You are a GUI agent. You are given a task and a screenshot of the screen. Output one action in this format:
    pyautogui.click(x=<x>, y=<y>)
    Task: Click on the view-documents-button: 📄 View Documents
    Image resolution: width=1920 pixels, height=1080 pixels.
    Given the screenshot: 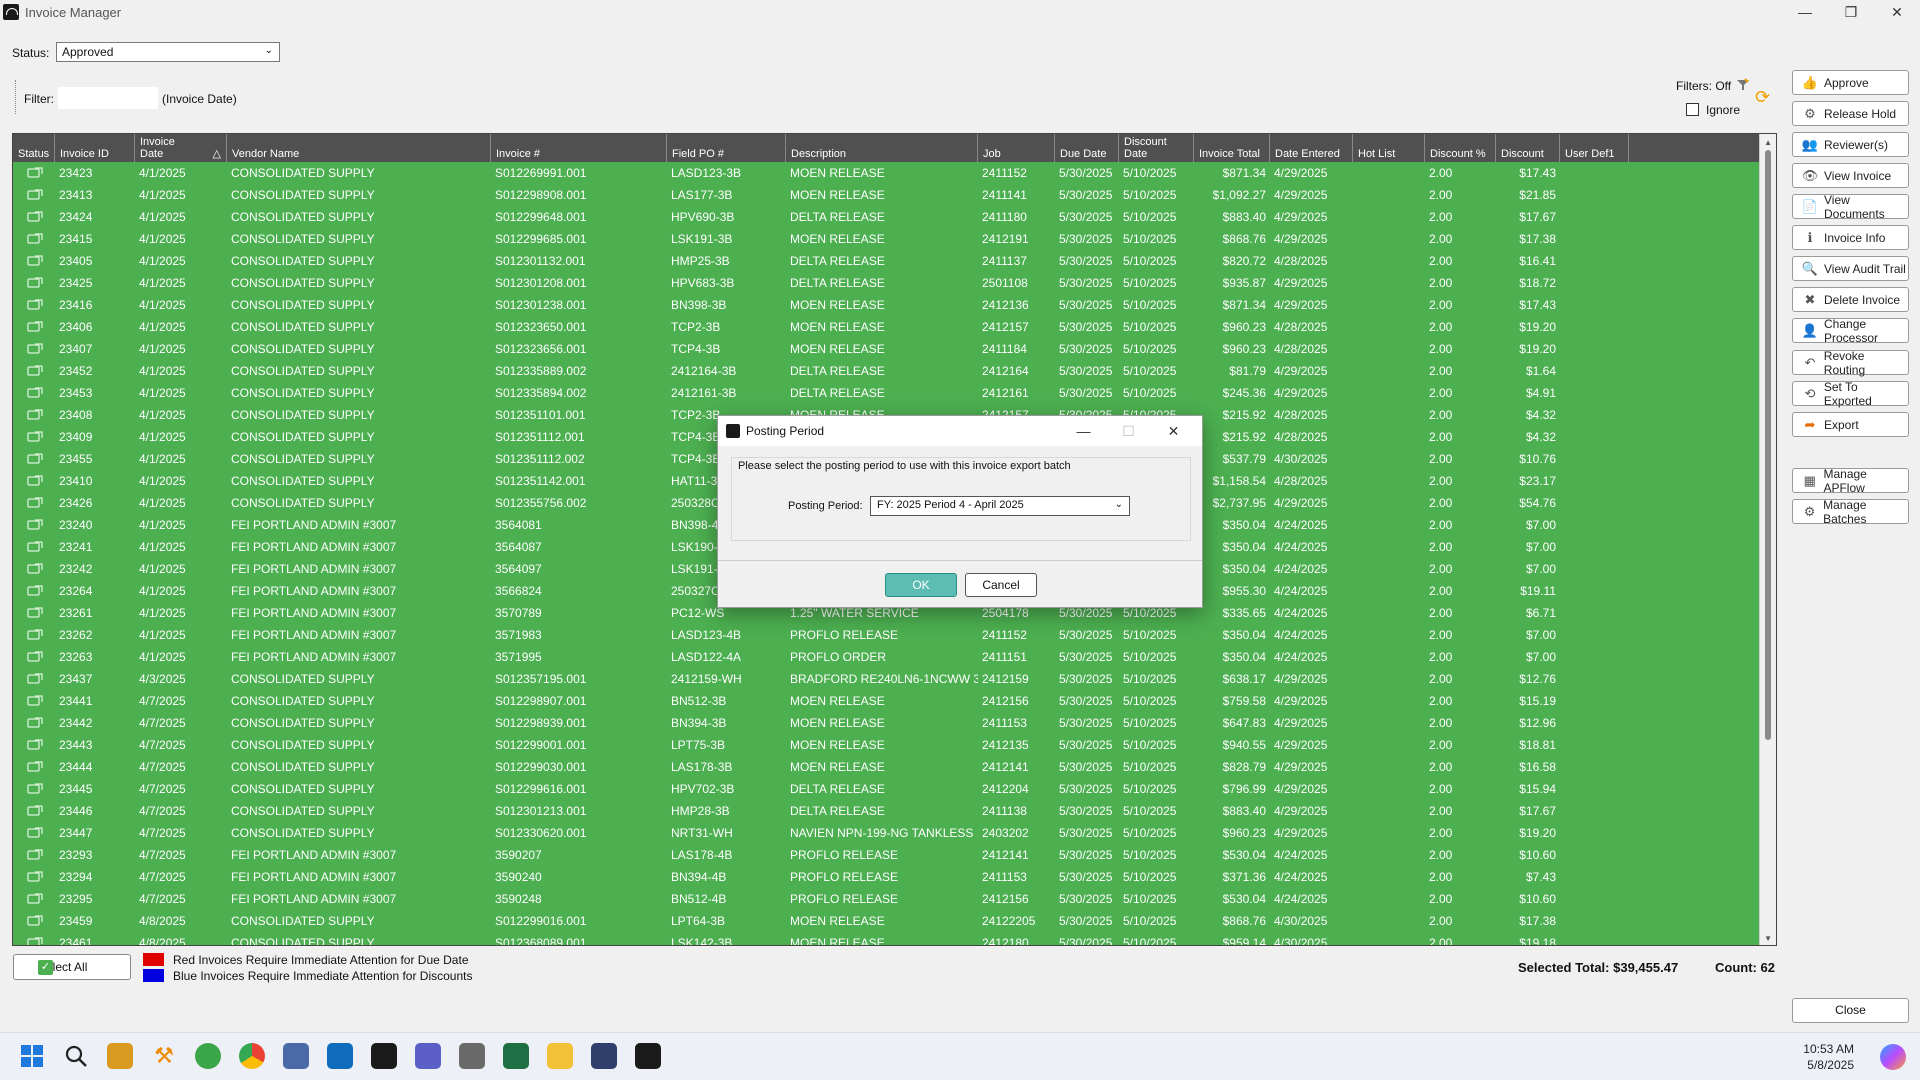 What is the action you would take?
    pyautogui.click(x=1850, y=207)
    